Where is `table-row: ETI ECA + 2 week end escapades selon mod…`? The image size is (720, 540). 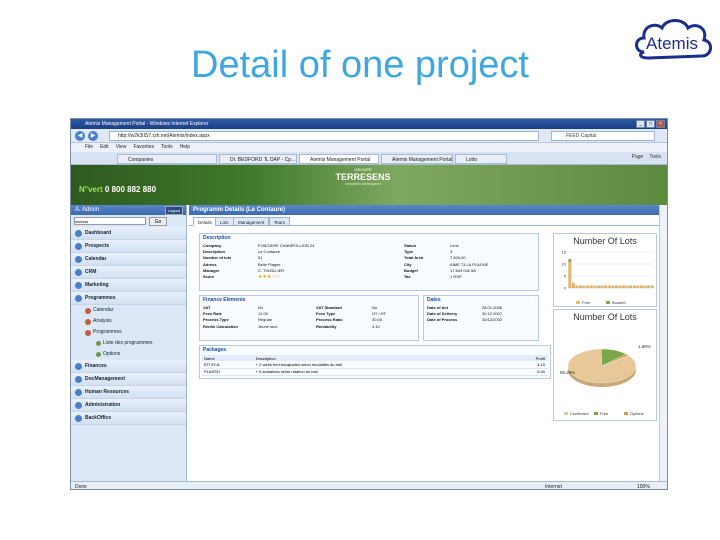
table-row: ETI ECA + 2 week end escapades selon mod… is located at coordinates (375, 365).